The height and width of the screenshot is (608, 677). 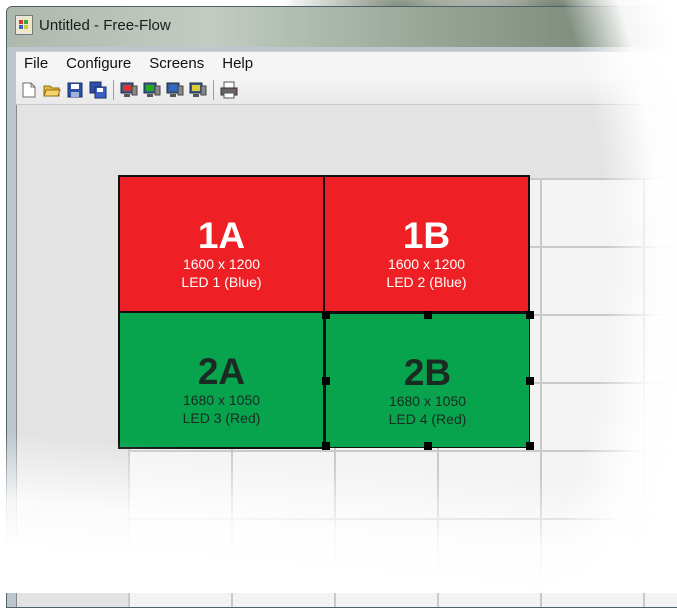 I want to click on screen-id: 2B, so click(x=427, y=372).